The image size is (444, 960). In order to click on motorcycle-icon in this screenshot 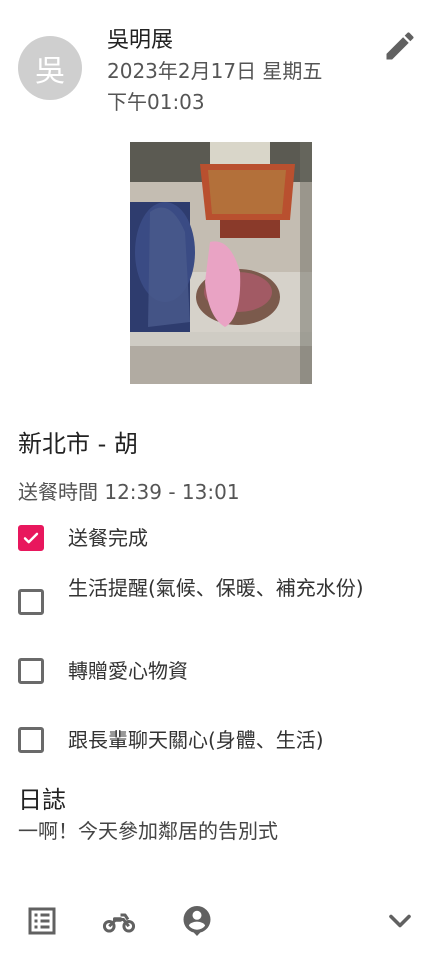, I will do `click(119, 923)`.